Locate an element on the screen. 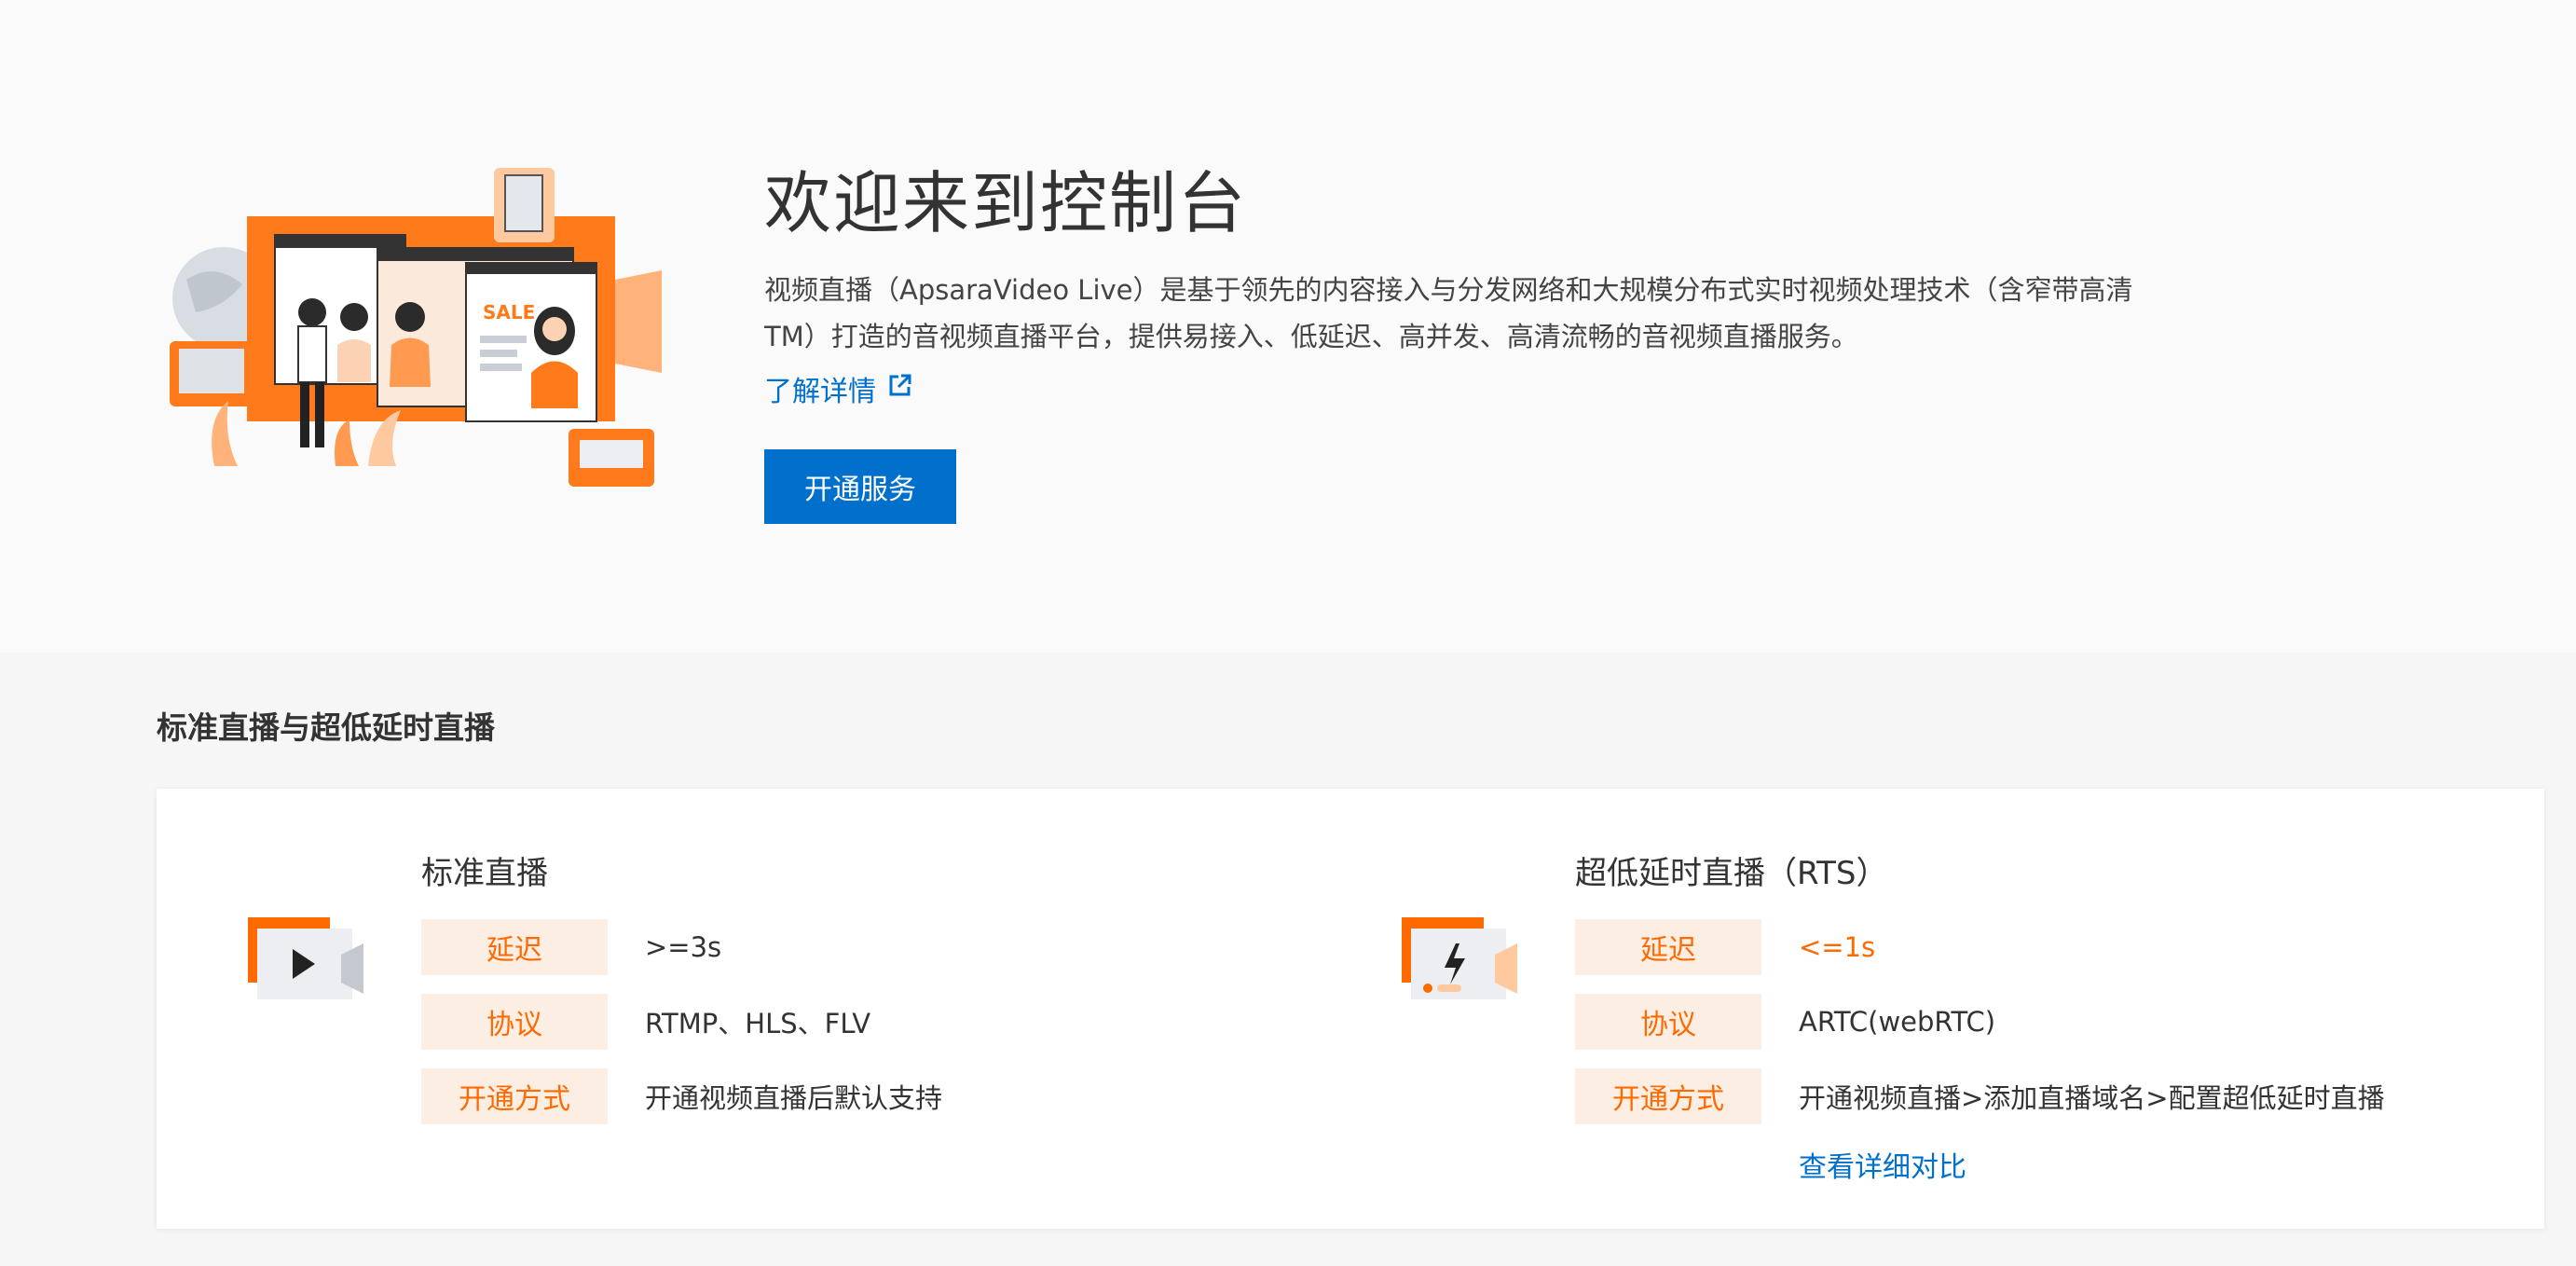 The height and width of the screenshot is (1266, 2576). video-play-icon is located at coordinates (306, 962).